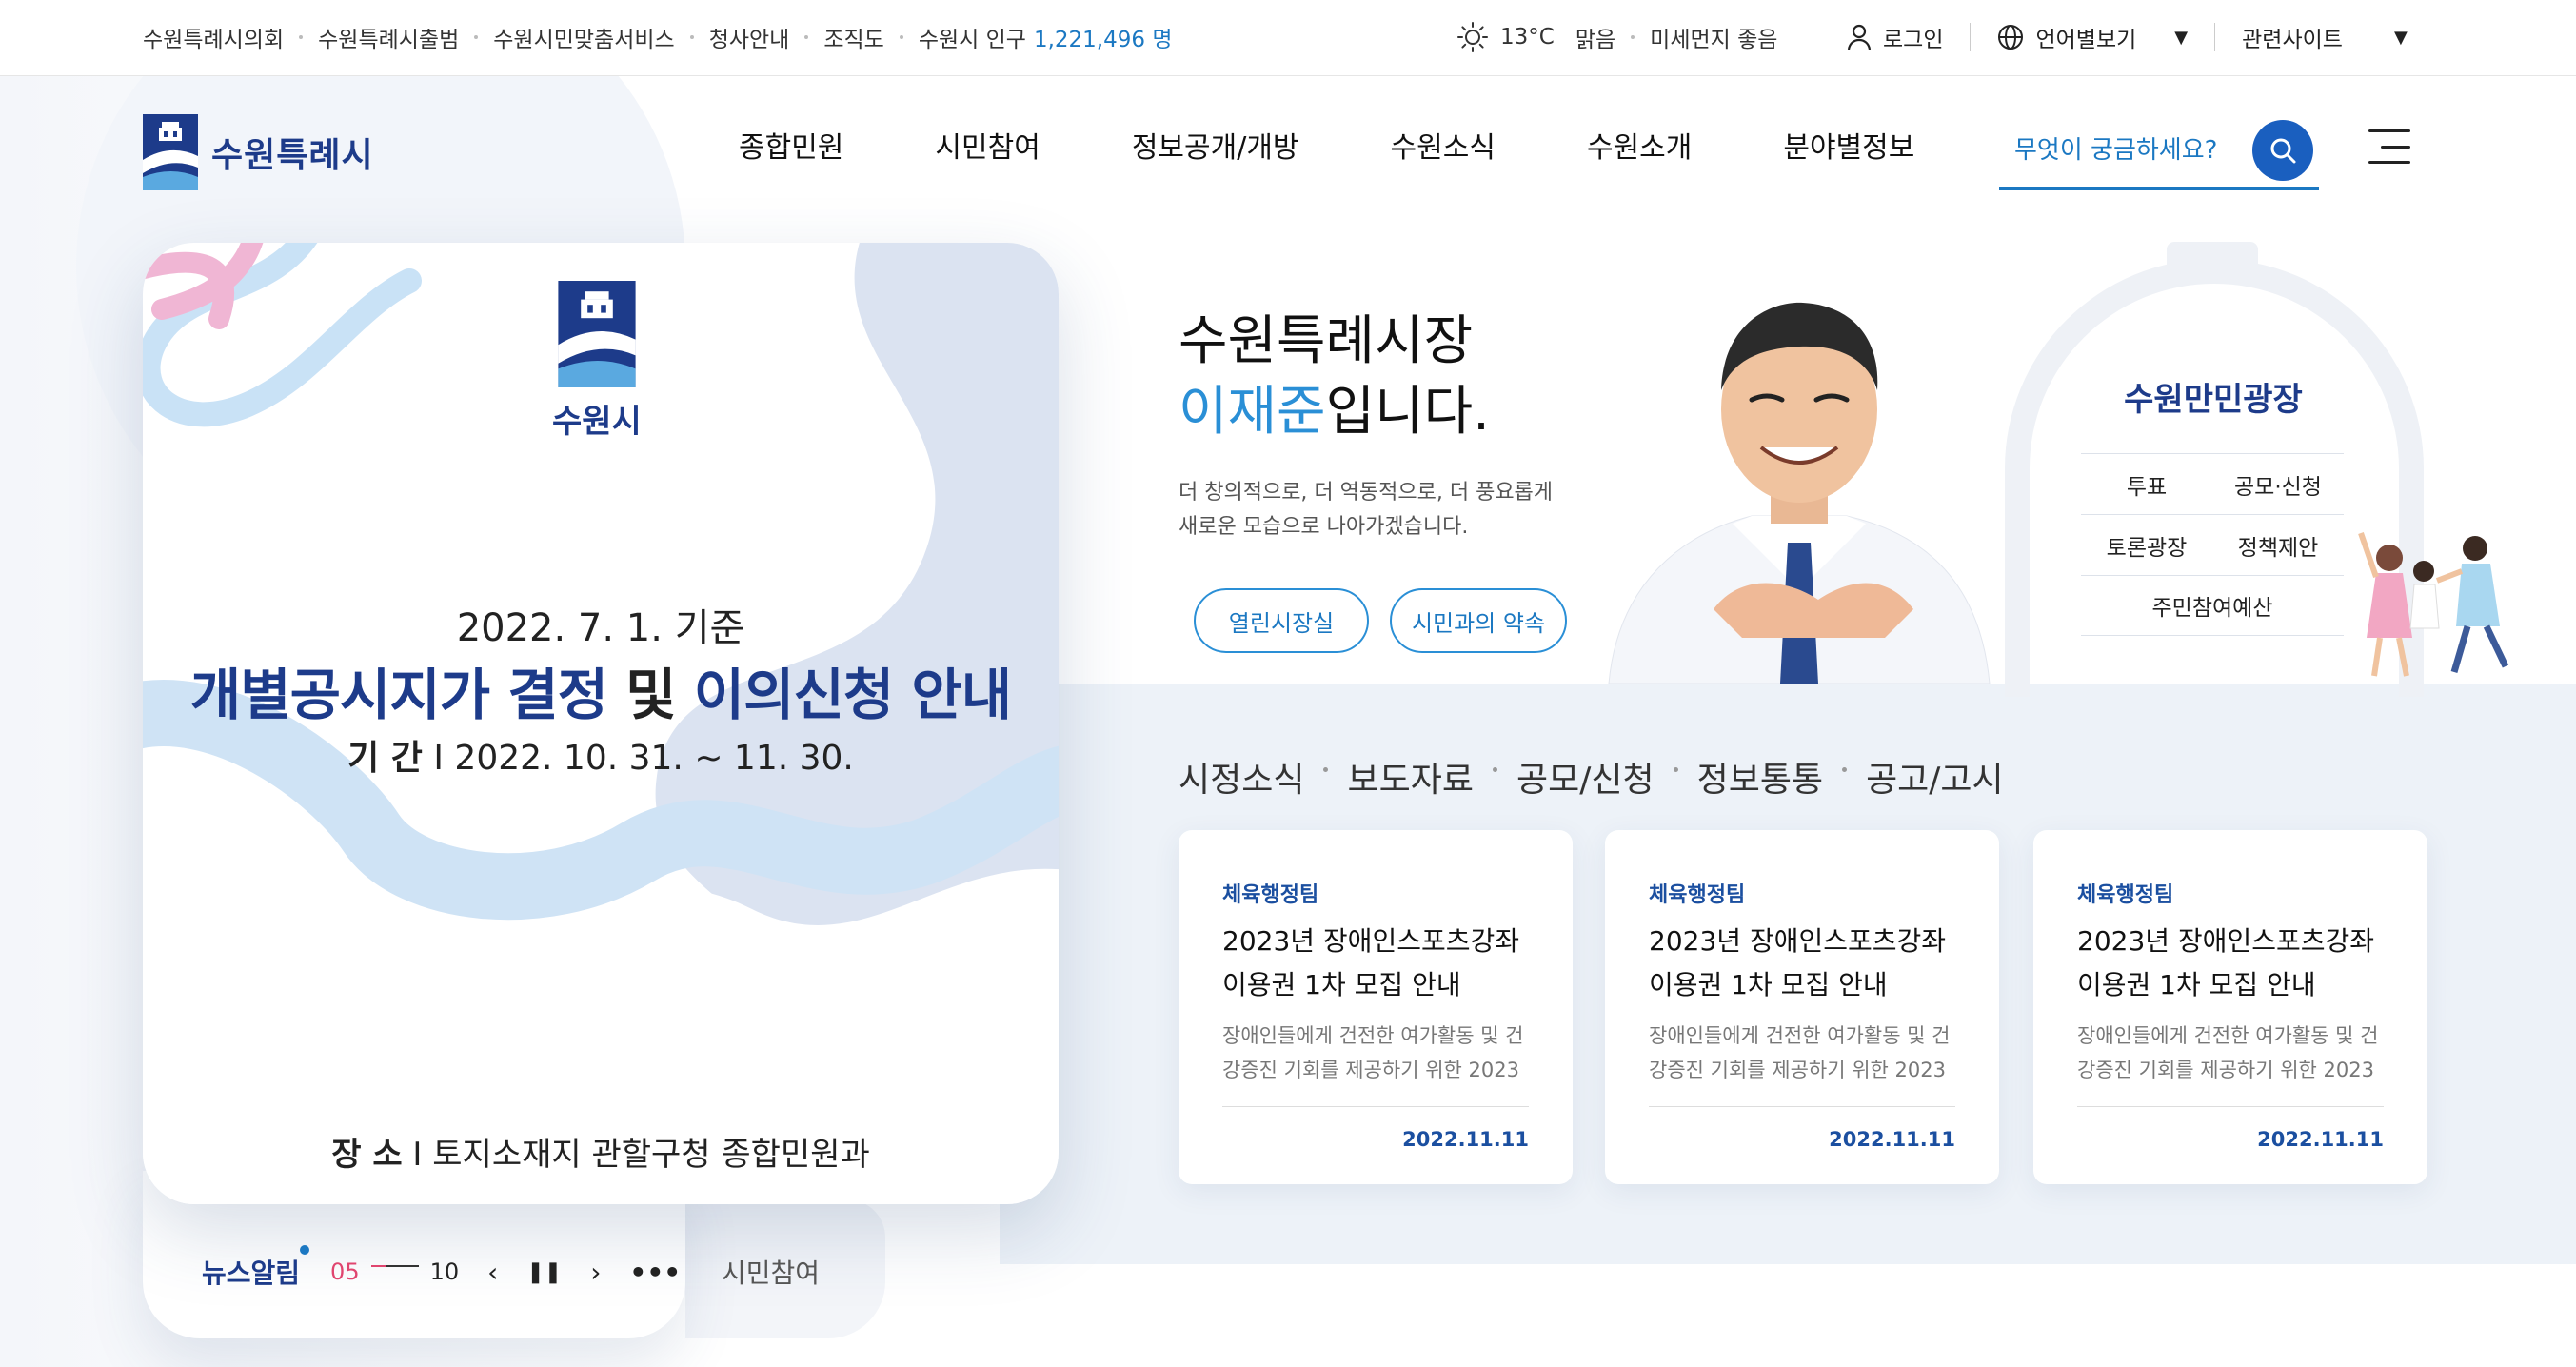 This screenshot has height=1367, width=2576. I want to click on news-summary: 장애인들에게 건전한 여가활동 및 건 강증진 기회를 제공하기 위한 2023, so click(1802, 1063).